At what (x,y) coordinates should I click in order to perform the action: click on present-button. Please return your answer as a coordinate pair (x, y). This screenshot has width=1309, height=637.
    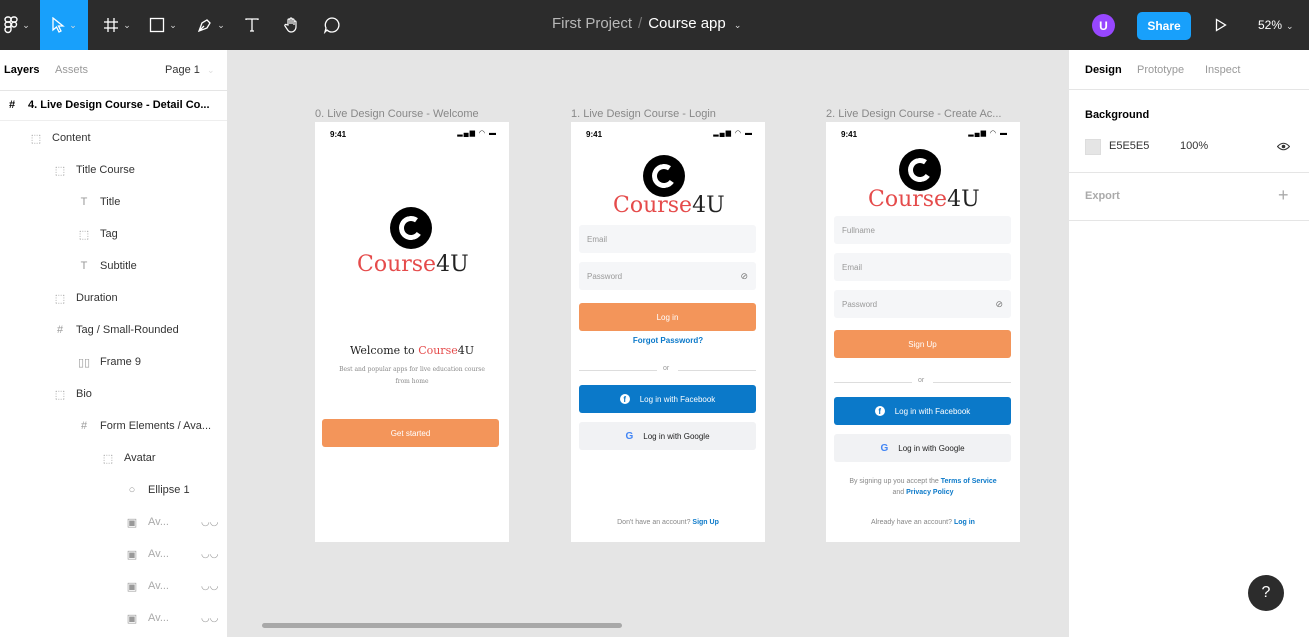
    Looking at the image, I should click on (1221, 25).